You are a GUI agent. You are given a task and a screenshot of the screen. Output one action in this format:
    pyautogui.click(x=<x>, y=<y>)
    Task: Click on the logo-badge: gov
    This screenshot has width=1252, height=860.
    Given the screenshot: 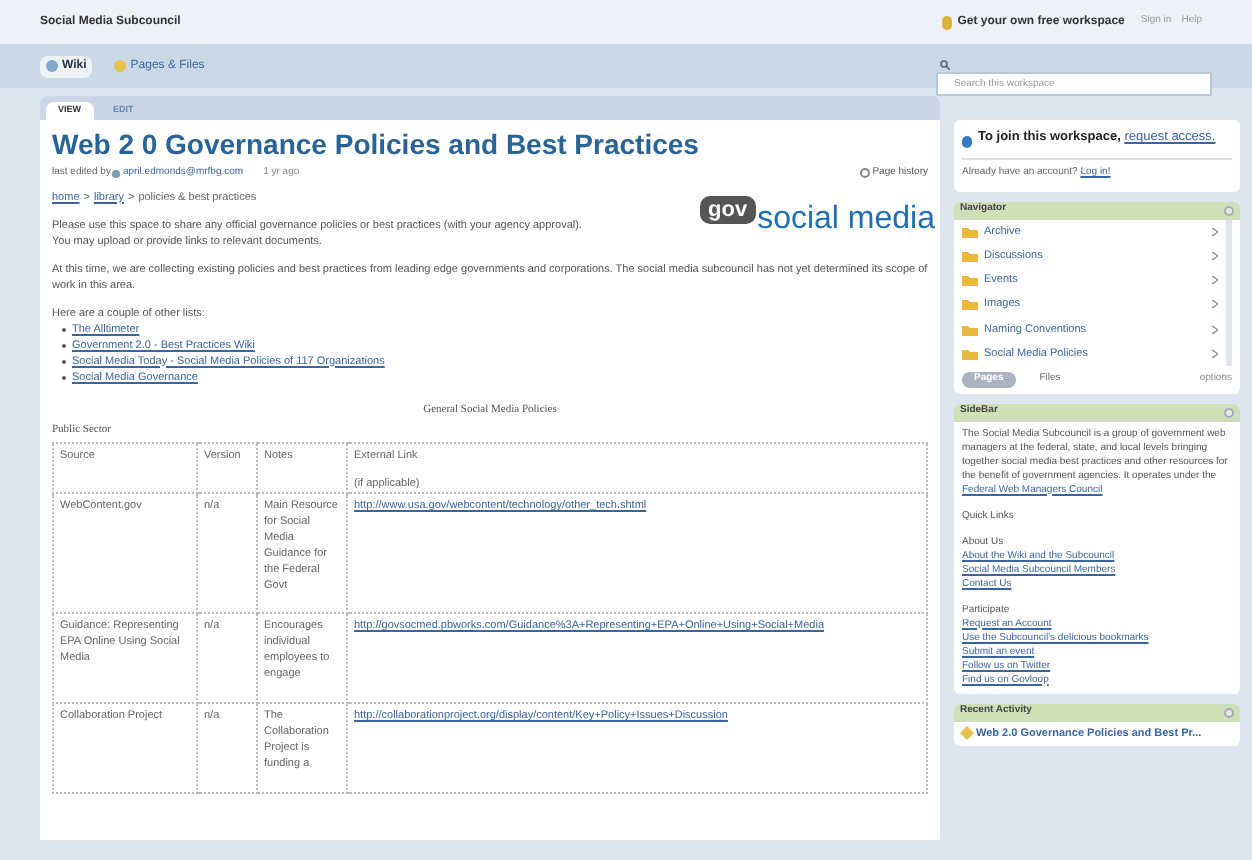 What is the action you would take?
    pyautogui.click(x=728, y=209)
    